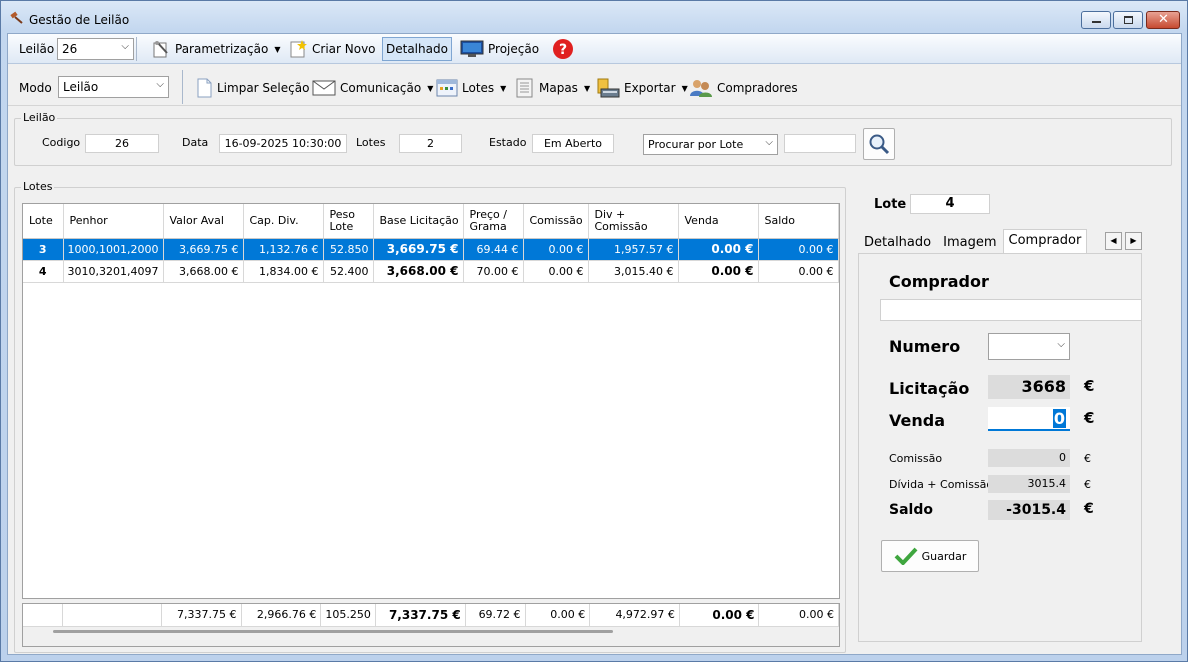  Describe the element at coordinates (204, 88) in the screenshot. I see `blank-page-icon` at that location.